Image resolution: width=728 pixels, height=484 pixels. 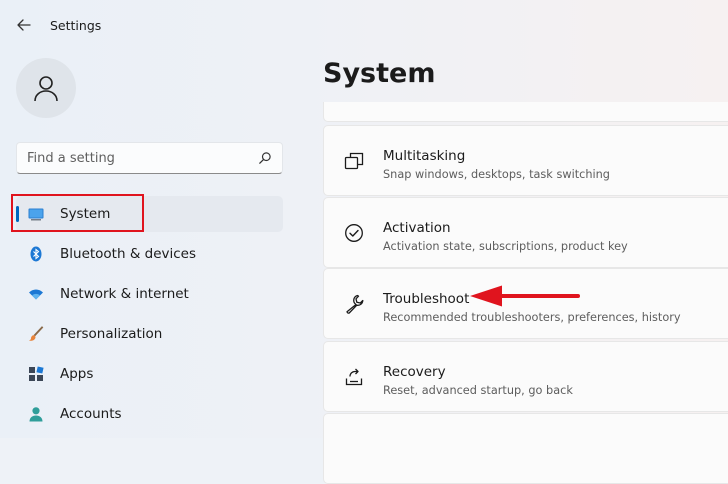 I want to click on wrench-icon, so click(x=355, y=304).